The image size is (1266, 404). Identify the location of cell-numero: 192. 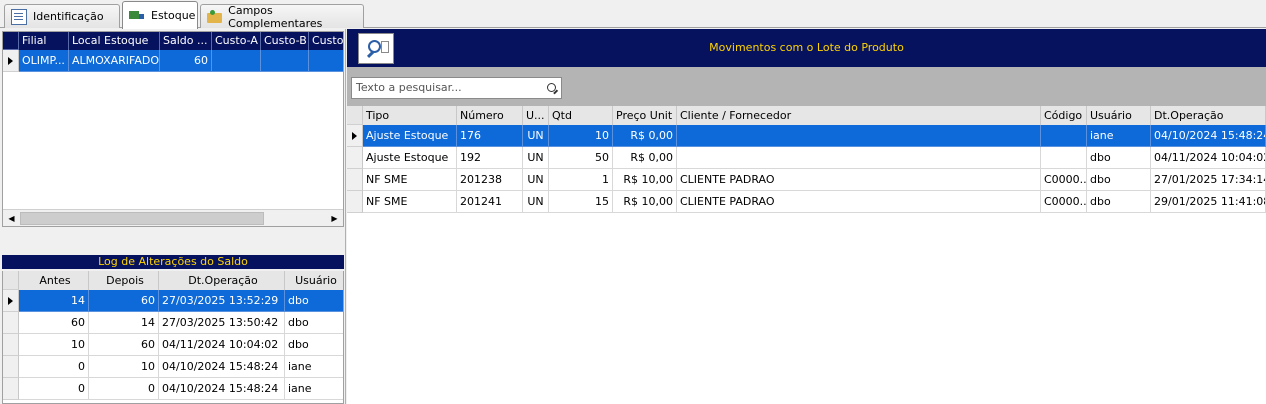
(490, 158).